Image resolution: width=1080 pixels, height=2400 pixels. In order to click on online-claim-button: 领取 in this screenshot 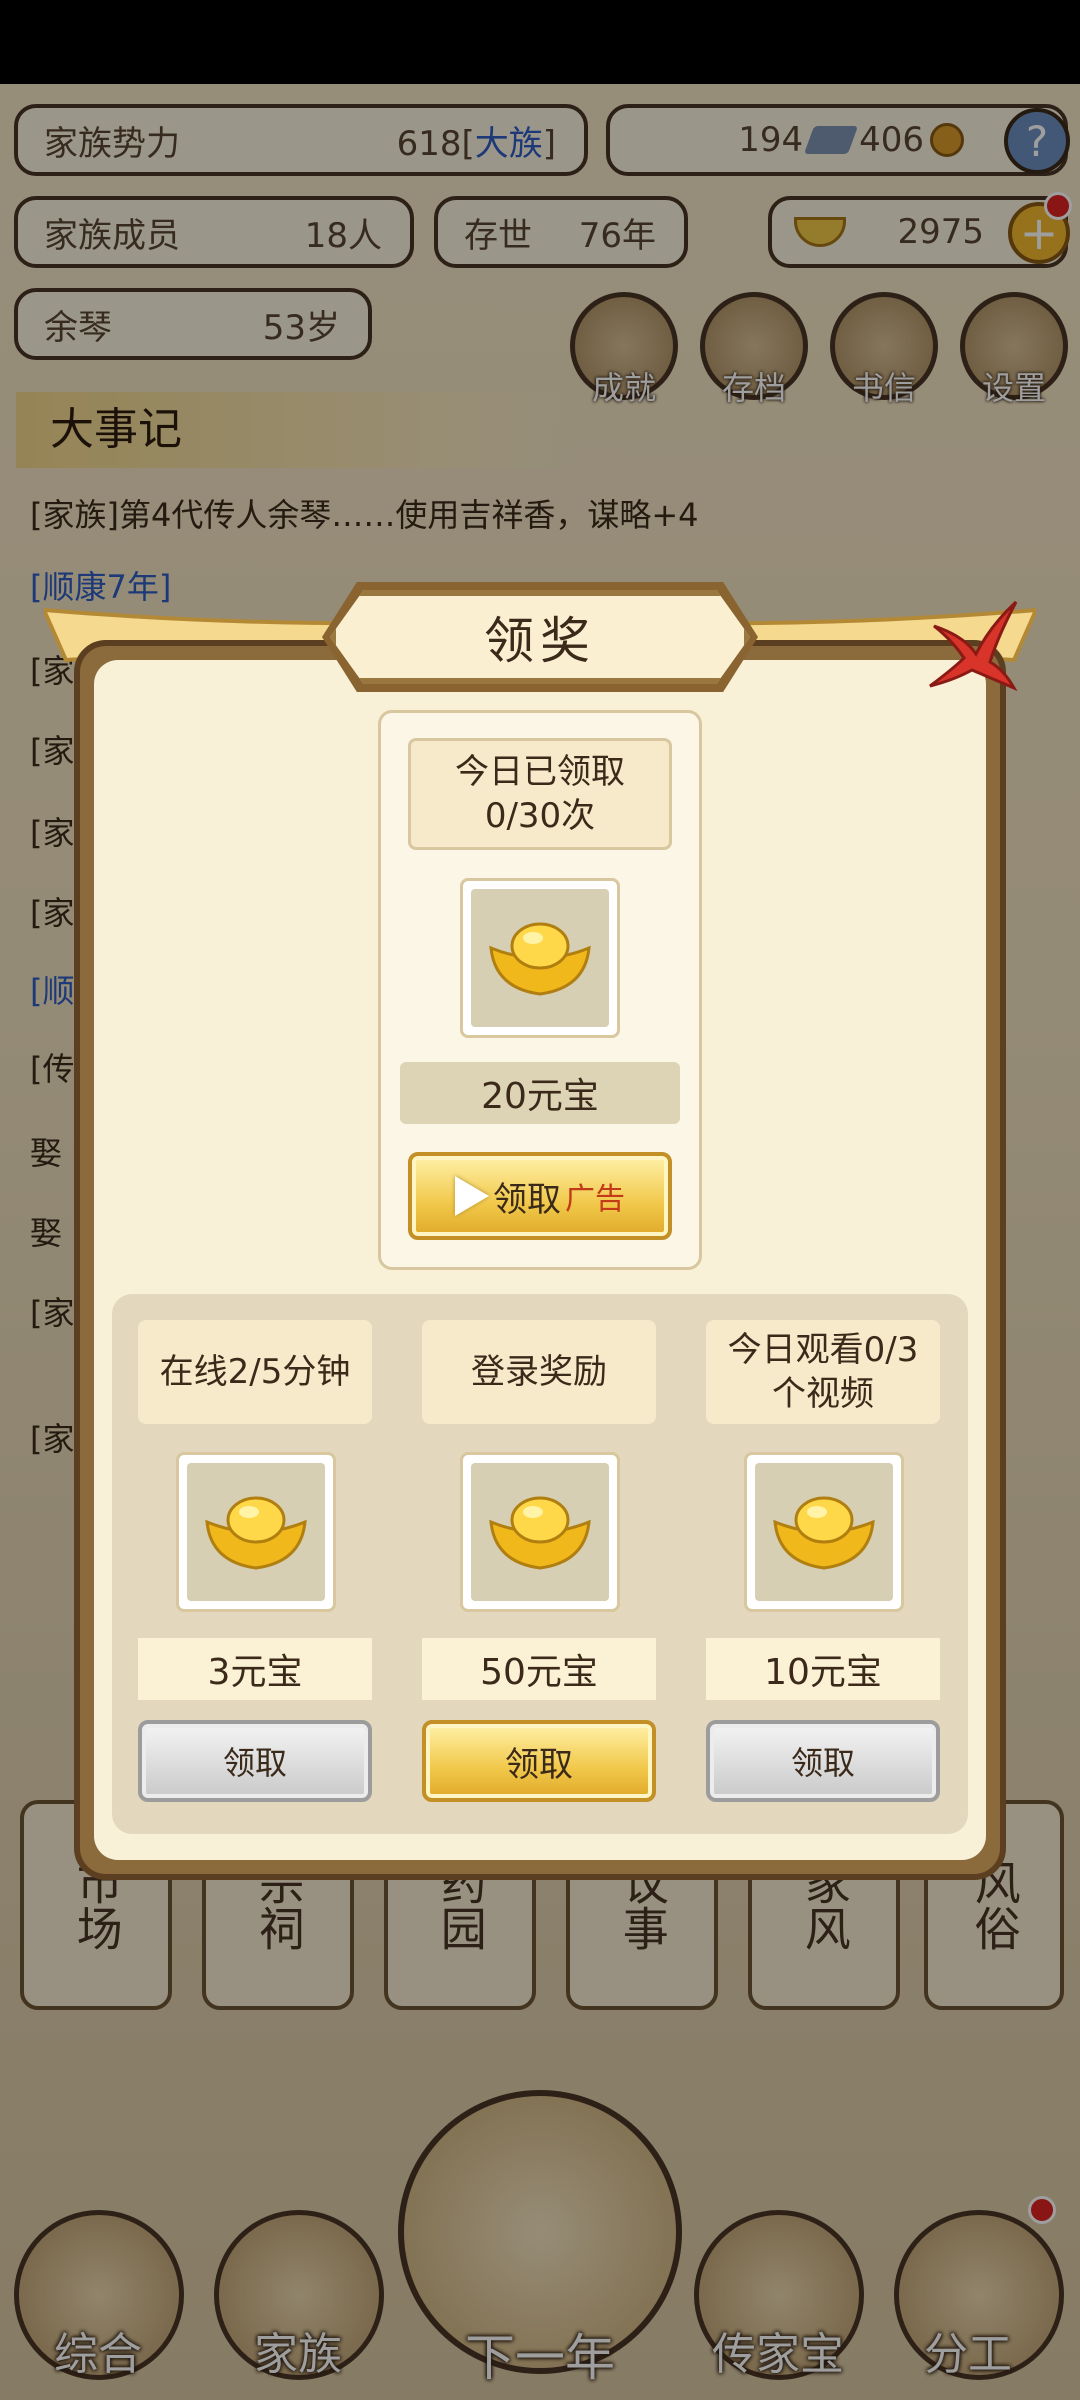, I will do `click(255, 1761)`.